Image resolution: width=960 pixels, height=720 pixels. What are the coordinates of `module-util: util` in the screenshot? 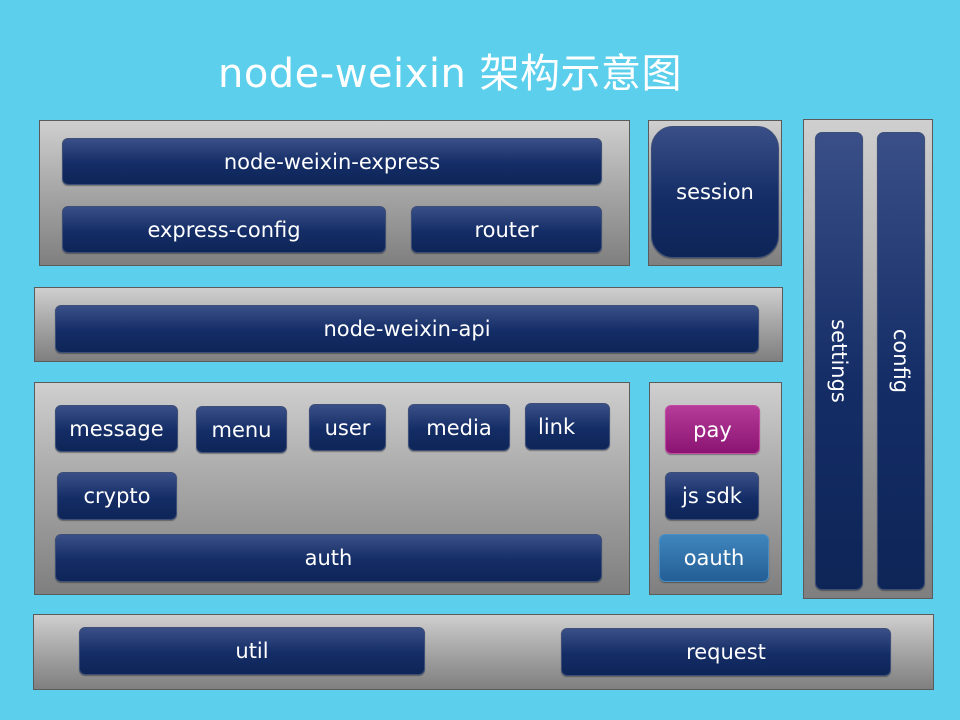 It's located at (252, 651).